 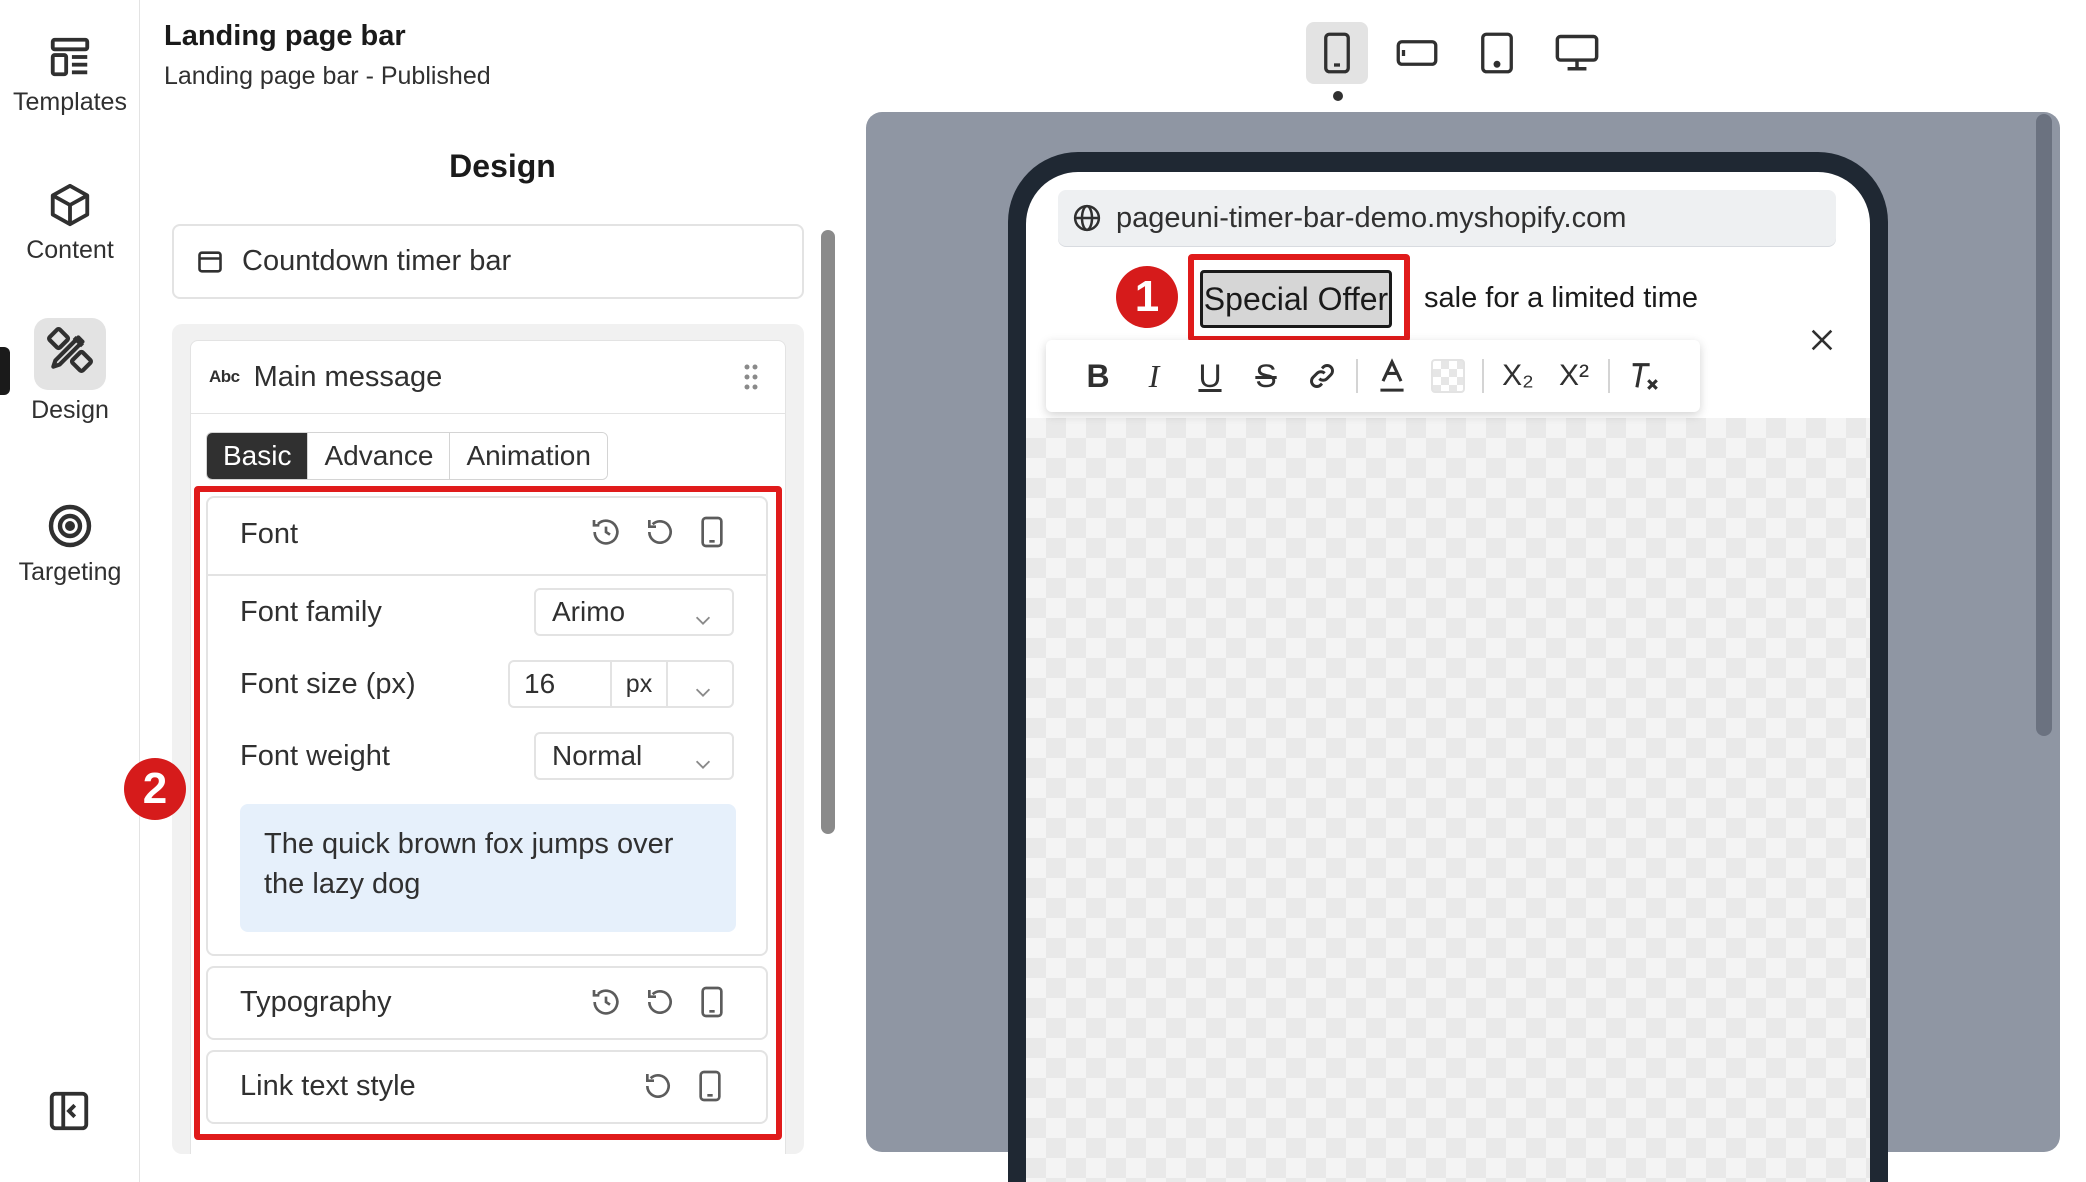 What do you see at coordinates (224, 376) in the screenshot?
I see `text-type-icon: Abc` at bounding box center [224, 376].